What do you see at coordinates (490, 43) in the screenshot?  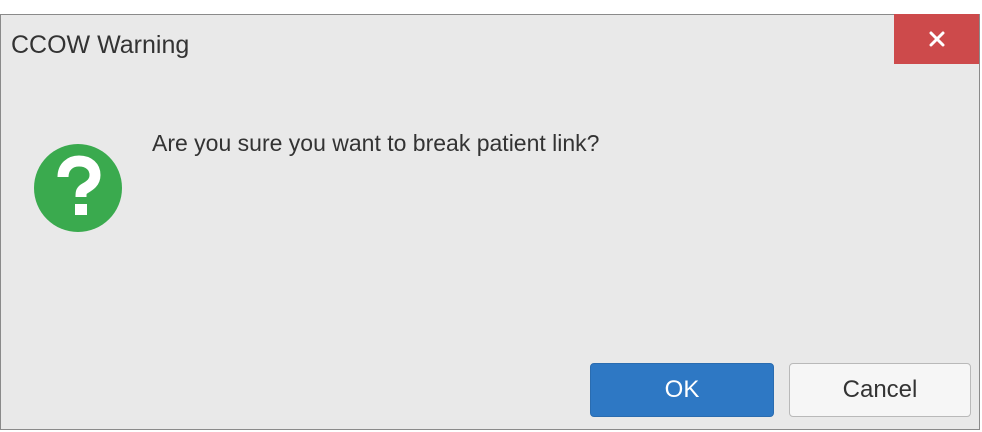 I see `dialog-title-bar: CCOW Warning` at bounding box center [490, 43].